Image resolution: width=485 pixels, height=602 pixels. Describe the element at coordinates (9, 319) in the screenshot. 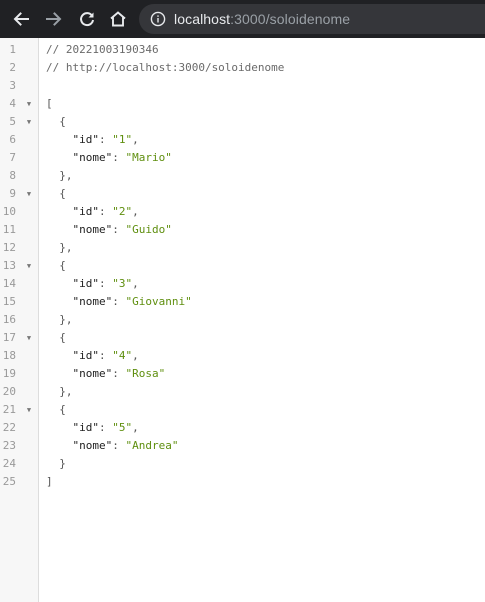

I see `line-number: 16` at that location.